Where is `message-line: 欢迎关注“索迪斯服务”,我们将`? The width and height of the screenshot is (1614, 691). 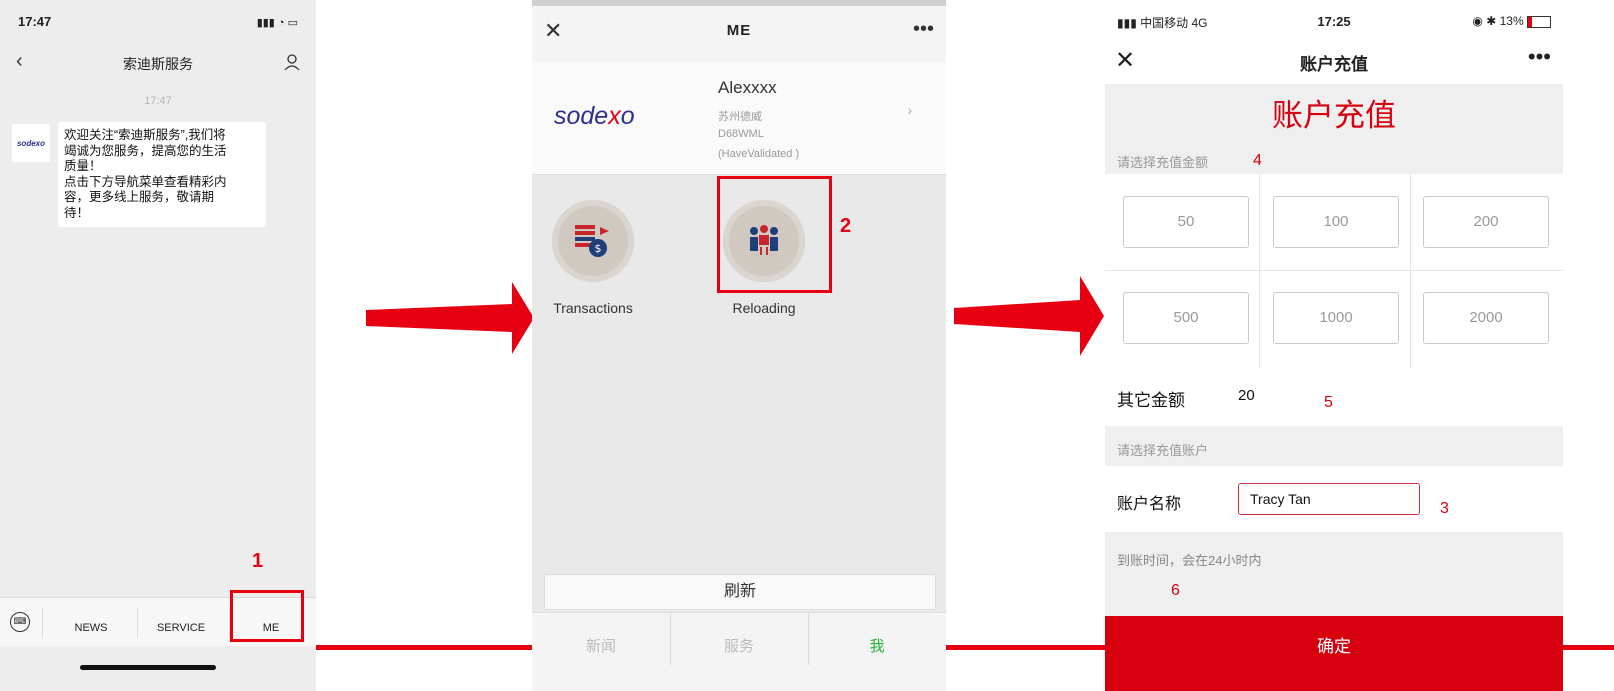
message-line: 欢迎关注“索迪斯服务”,我们将 is located at coordinates (145, 135).